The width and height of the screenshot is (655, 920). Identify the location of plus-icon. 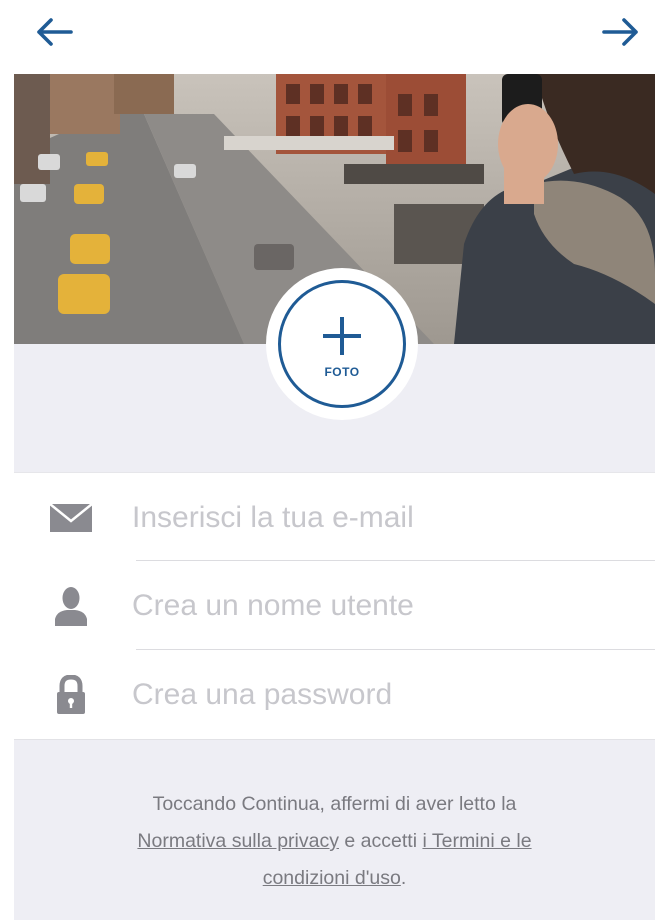
(342, 336).